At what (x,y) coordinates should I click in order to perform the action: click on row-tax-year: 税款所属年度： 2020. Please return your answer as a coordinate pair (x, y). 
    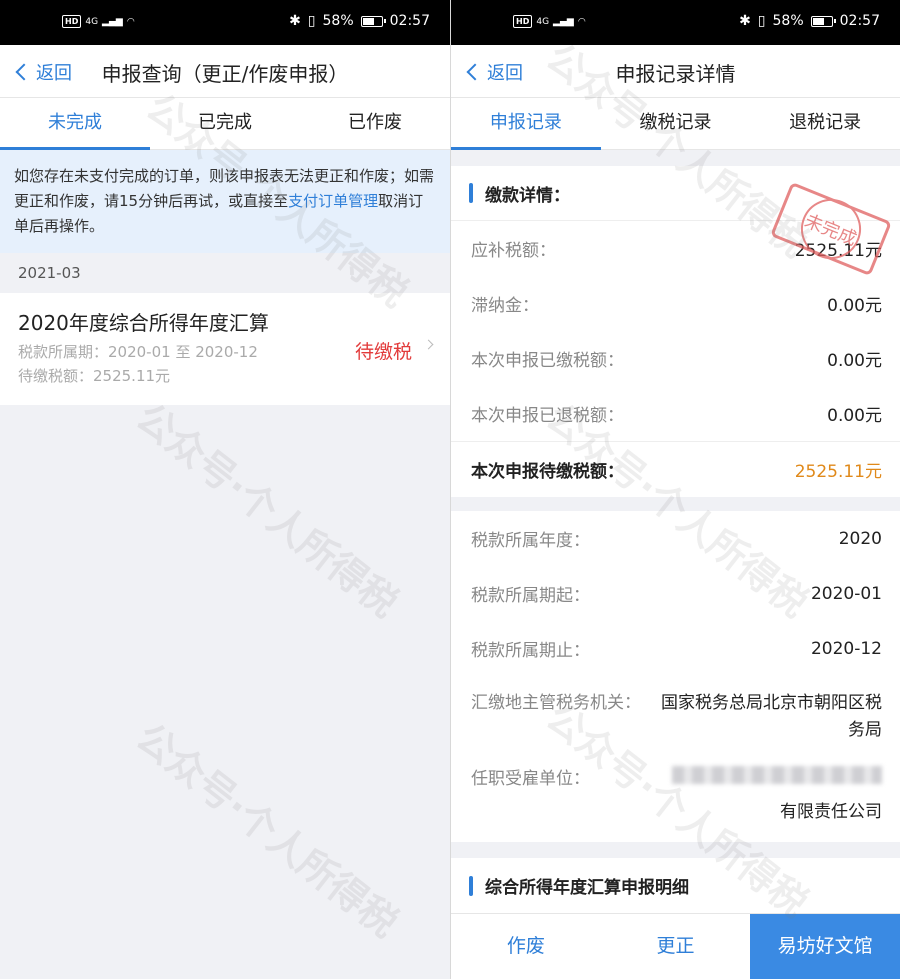
    Looking at the image, I should click on (676, 540).